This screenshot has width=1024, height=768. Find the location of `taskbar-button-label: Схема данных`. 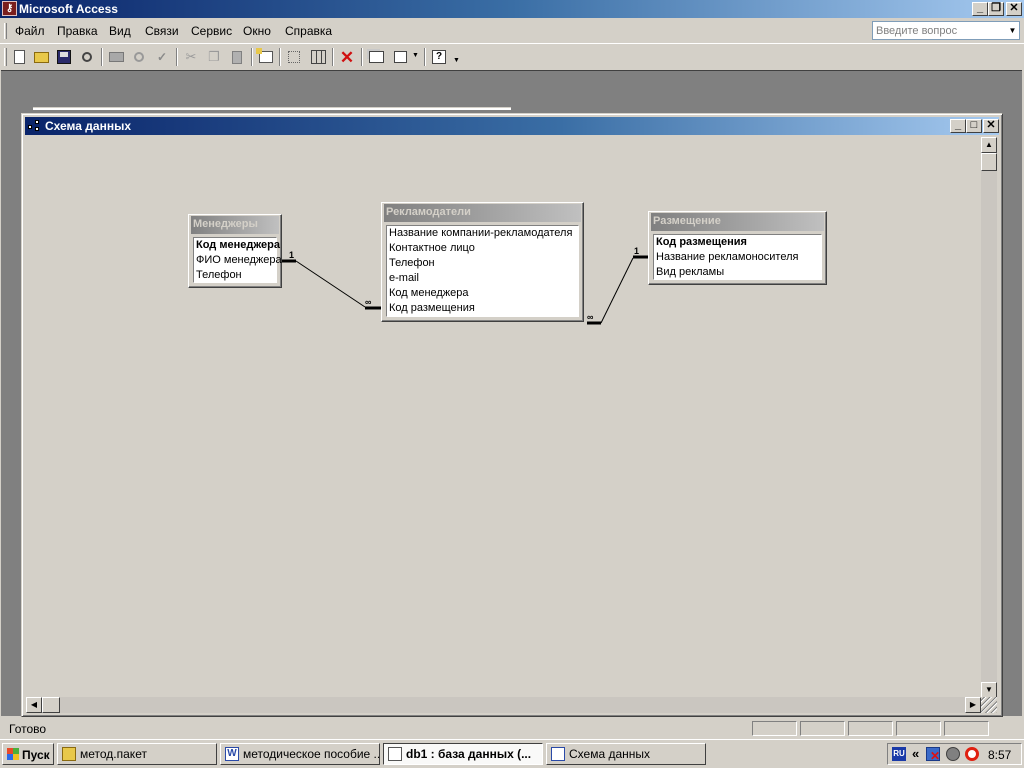

taskbar-button-label: Схема данных is located at coordinates (610, 754).